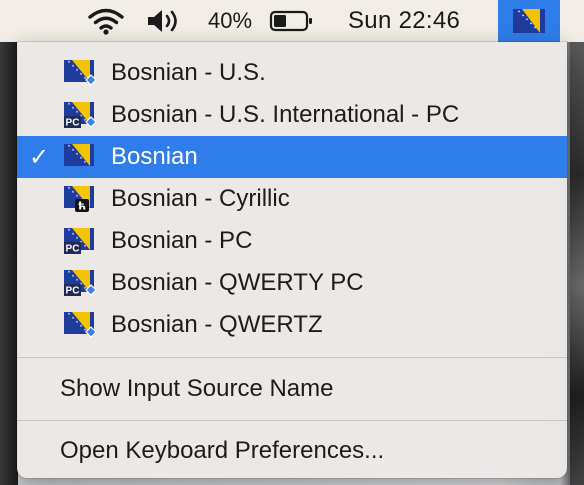 Image resolution: width=584 pixels, height=485 pixels. I want to click on input-source-menu-button, so click(529, 21).